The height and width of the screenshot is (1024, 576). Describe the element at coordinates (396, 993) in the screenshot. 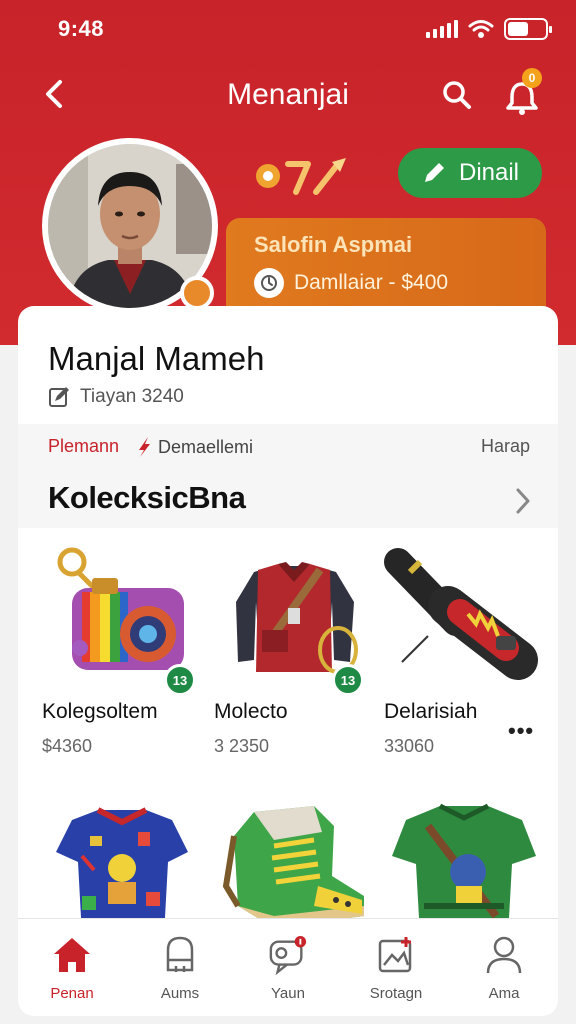

I see `tab-label: Srotagn` at that location.